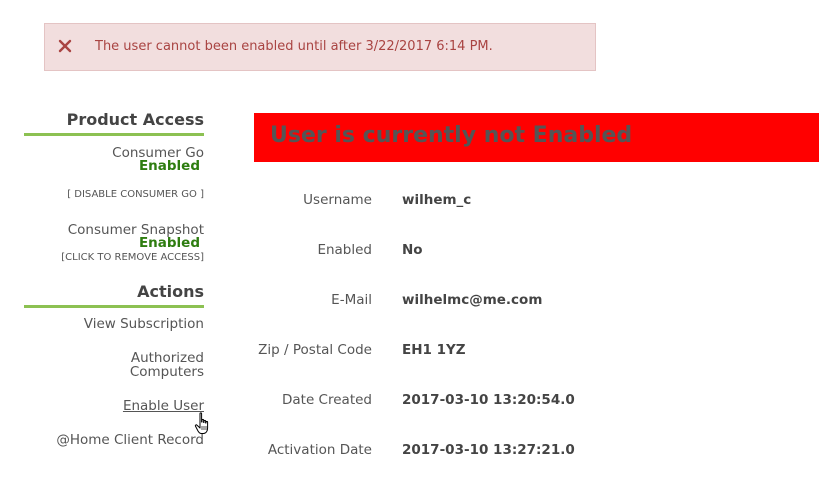 This screenshot has width=840, height=481. What do you see at coordinates (536, 252) in the screenshot?
I see `detail-row-enabled: Enabled No` at bounding box center [536, 252].